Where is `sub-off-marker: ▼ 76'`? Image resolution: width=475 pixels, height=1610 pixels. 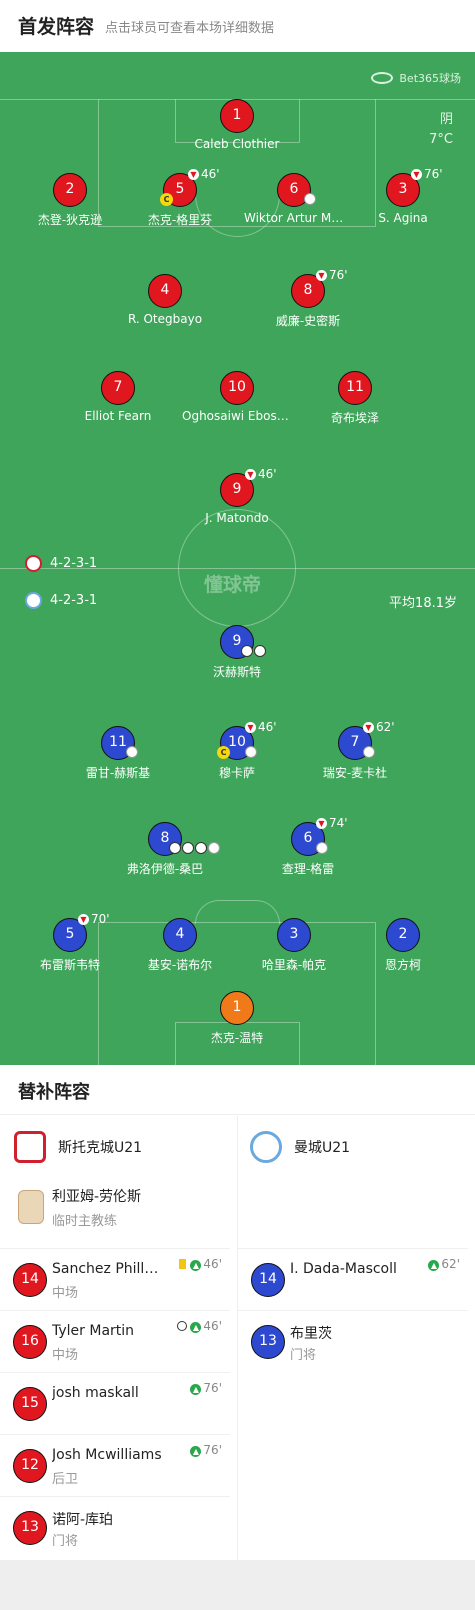 sub-off-marker: ▼ 76' is located at coordinates (332, 275).